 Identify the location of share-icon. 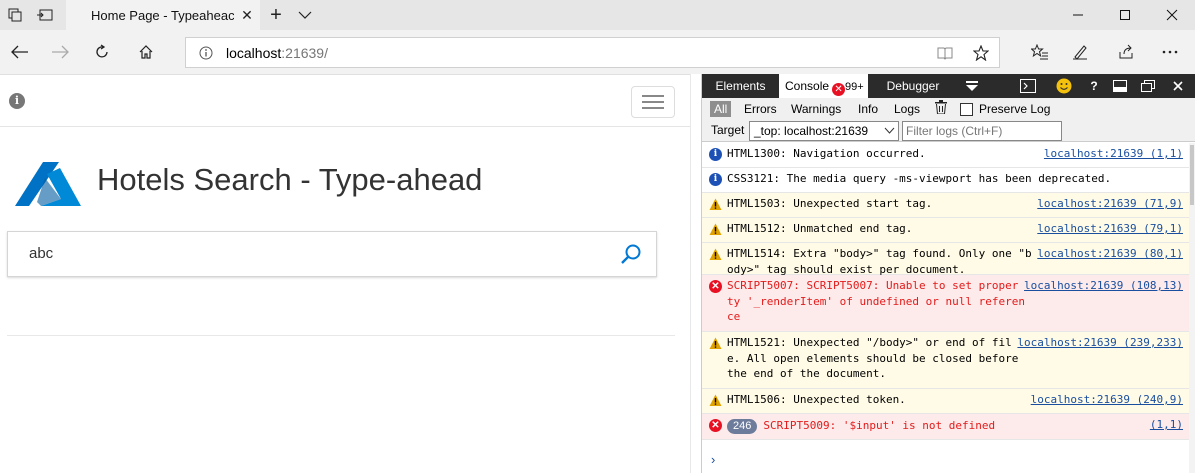
(1126, 52).